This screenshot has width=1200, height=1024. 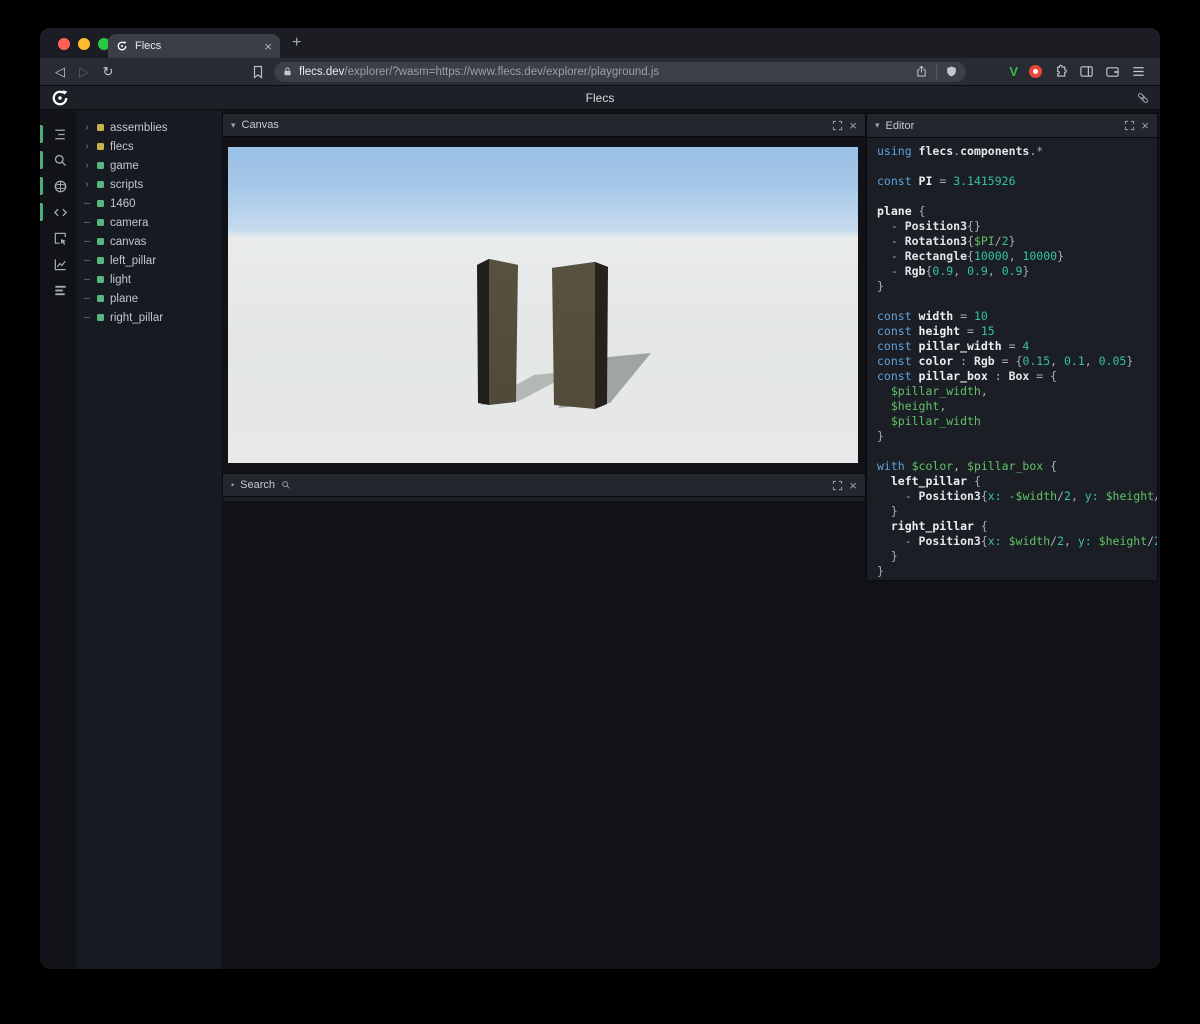 I want to click on code-line: const color : Rgb = {0.15, 0.1, 0.05}, so click(x=1005, y=361).